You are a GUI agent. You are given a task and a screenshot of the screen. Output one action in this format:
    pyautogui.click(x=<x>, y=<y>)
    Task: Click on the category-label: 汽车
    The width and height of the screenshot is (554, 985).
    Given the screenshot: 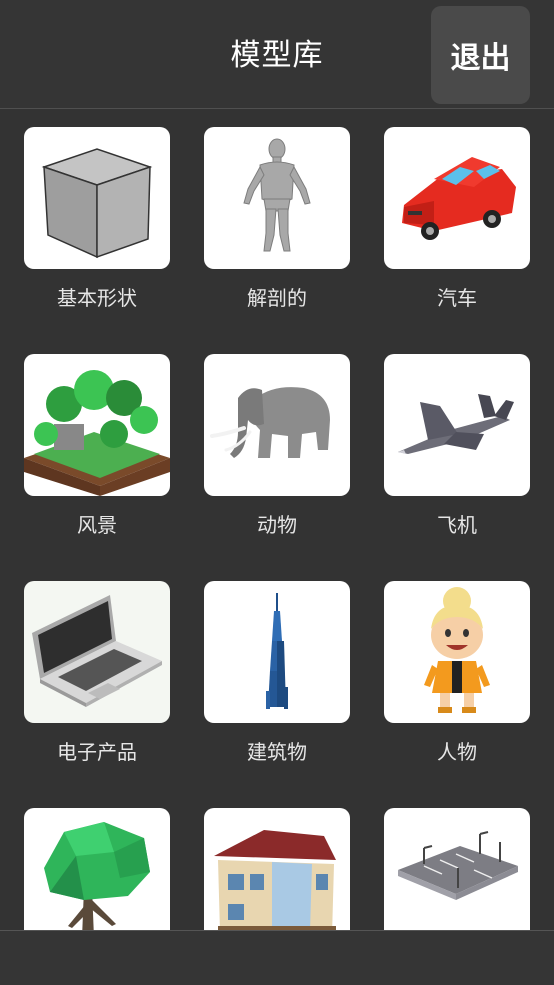 What is the action you would take?
    pyautogui.click(x=457, y=298)
    